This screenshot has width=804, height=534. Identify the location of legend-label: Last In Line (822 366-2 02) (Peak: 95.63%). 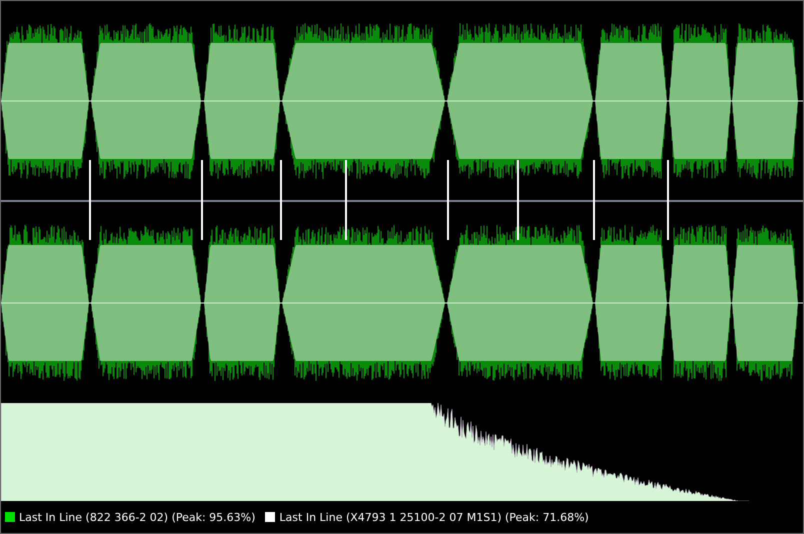
(137, 517).